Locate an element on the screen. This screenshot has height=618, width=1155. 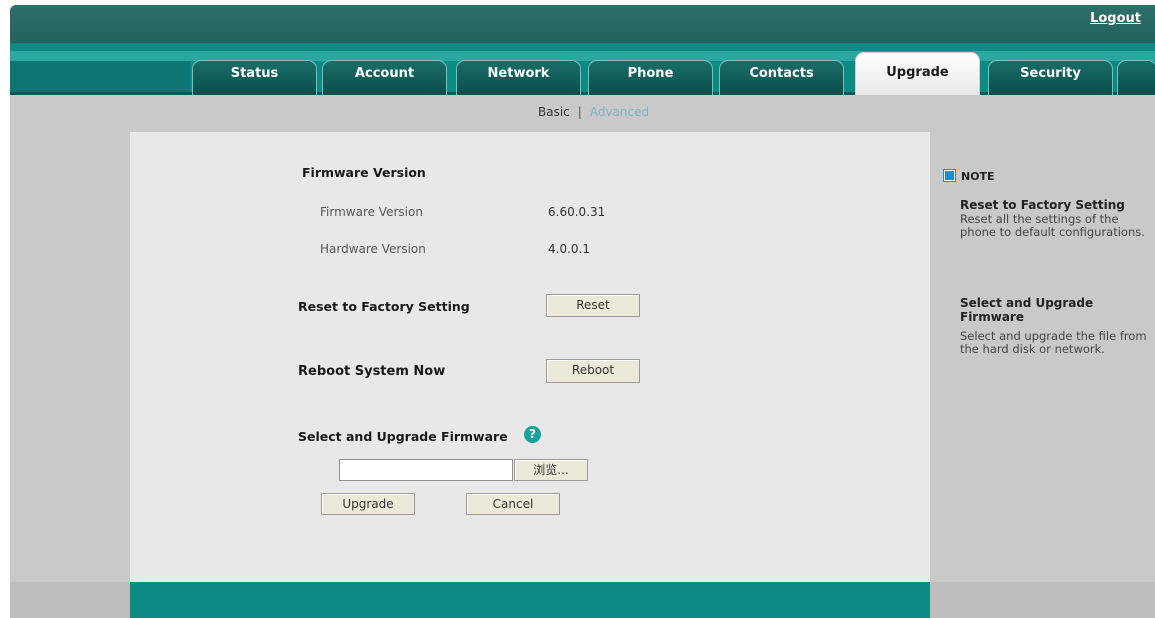
logout-link: Logout is located at coordinates (1115, 18).